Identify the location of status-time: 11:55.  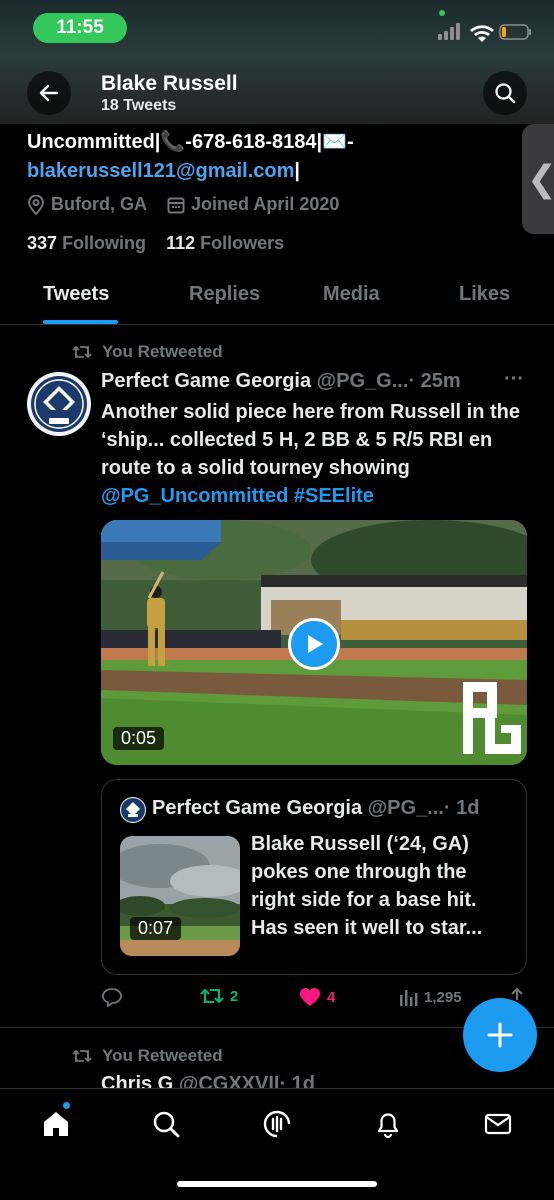
(80, 28).